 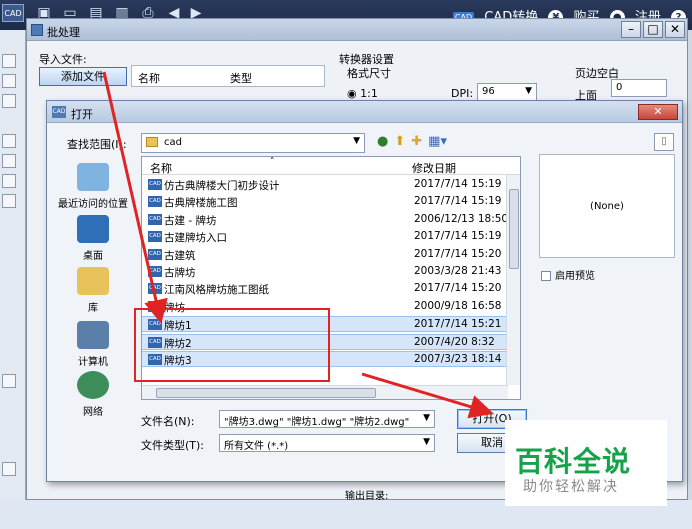 I want to click on sort-up-icon: ˄, so click(x=272, y=162).